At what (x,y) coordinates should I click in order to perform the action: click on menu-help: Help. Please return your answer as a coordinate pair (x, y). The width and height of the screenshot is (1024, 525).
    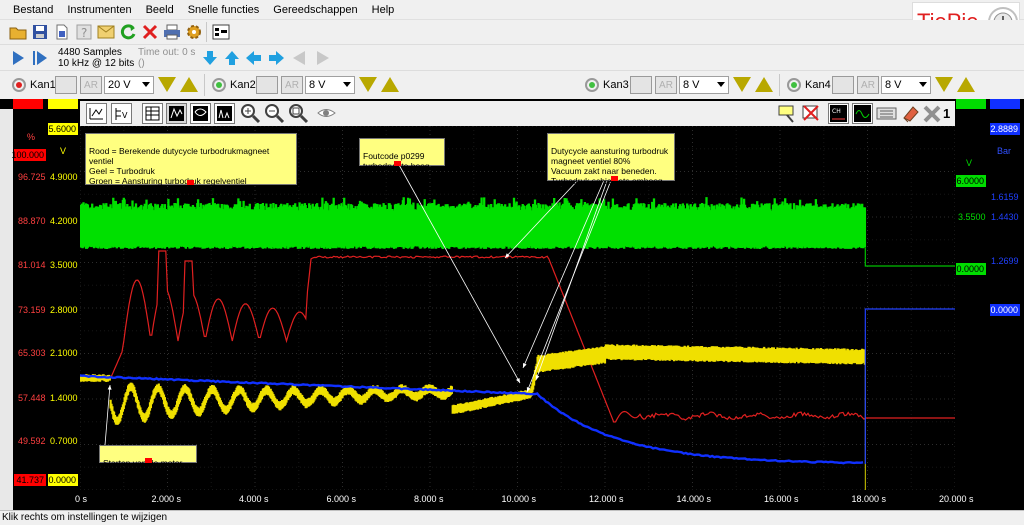
    Looking at the image, I should click on (383, 10).